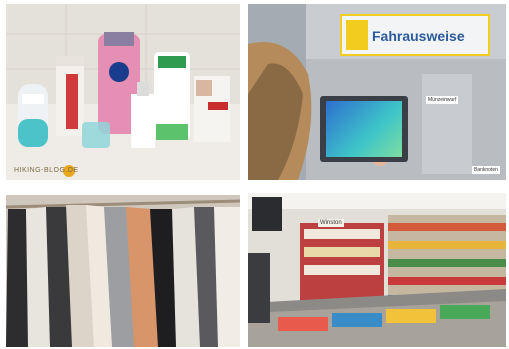 The image size is (509, 349). I want to click on coin-slot-label: Münzeinwurf, so click(442, 100).